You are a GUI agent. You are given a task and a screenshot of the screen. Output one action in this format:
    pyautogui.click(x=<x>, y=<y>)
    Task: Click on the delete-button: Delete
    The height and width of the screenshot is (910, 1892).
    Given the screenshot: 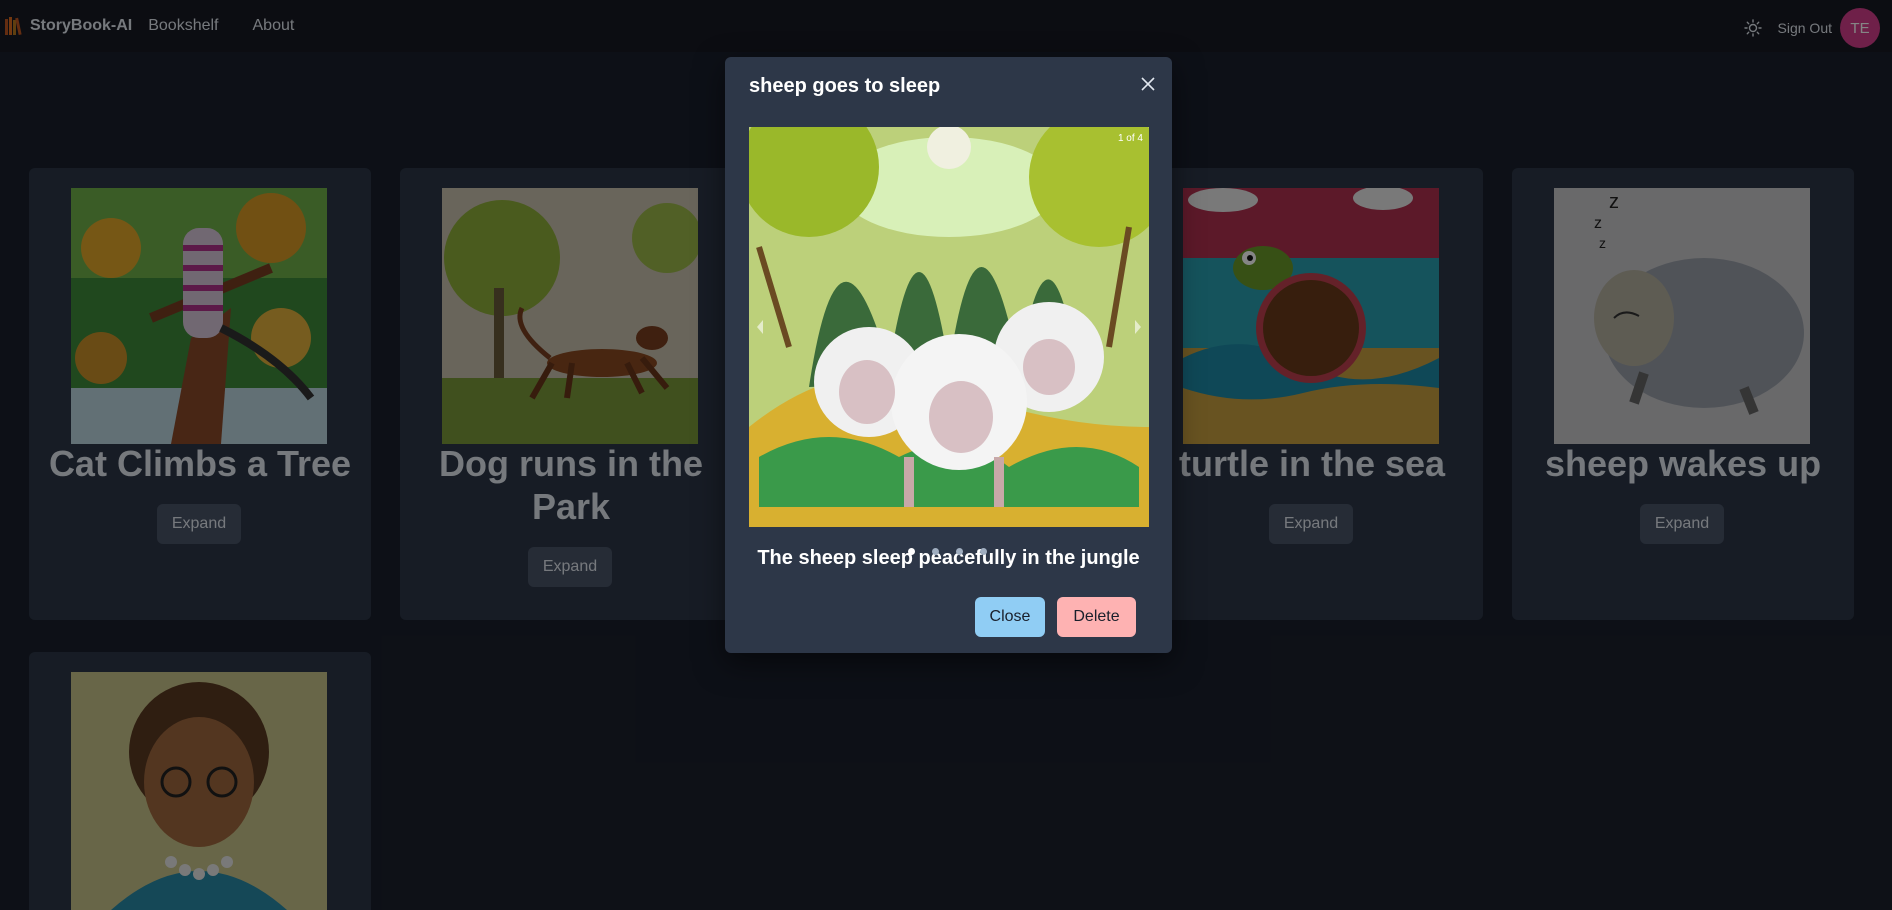 What is the action you would take?
    pyautogui.click(x=1096, y=617)
    